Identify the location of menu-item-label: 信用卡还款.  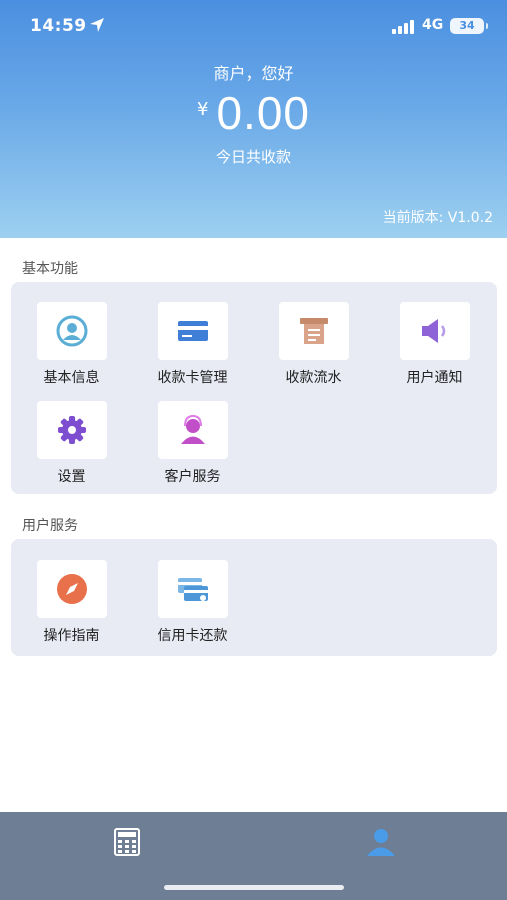
(192, 636).